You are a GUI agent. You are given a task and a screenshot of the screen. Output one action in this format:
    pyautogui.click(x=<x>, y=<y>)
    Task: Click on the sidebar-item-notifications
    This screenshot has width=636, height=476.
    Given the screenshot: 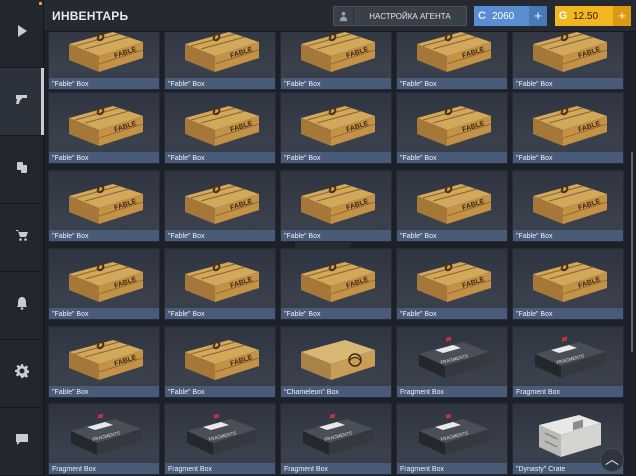 What is the action you would take?
    pyautogui.click(x=22, y=306)
    